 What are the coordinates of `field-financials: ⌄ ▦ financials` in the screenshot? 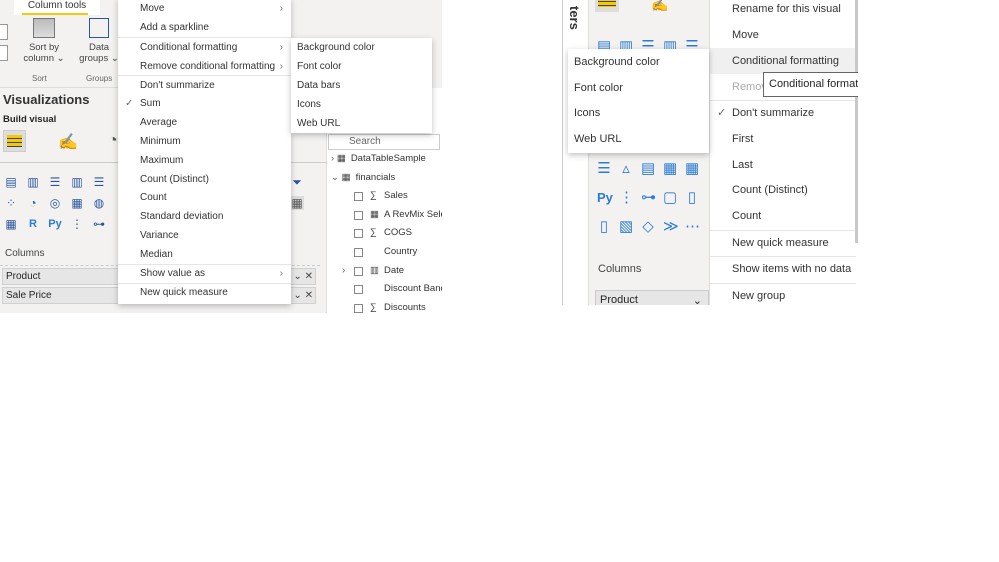 It's located at (386, 179).